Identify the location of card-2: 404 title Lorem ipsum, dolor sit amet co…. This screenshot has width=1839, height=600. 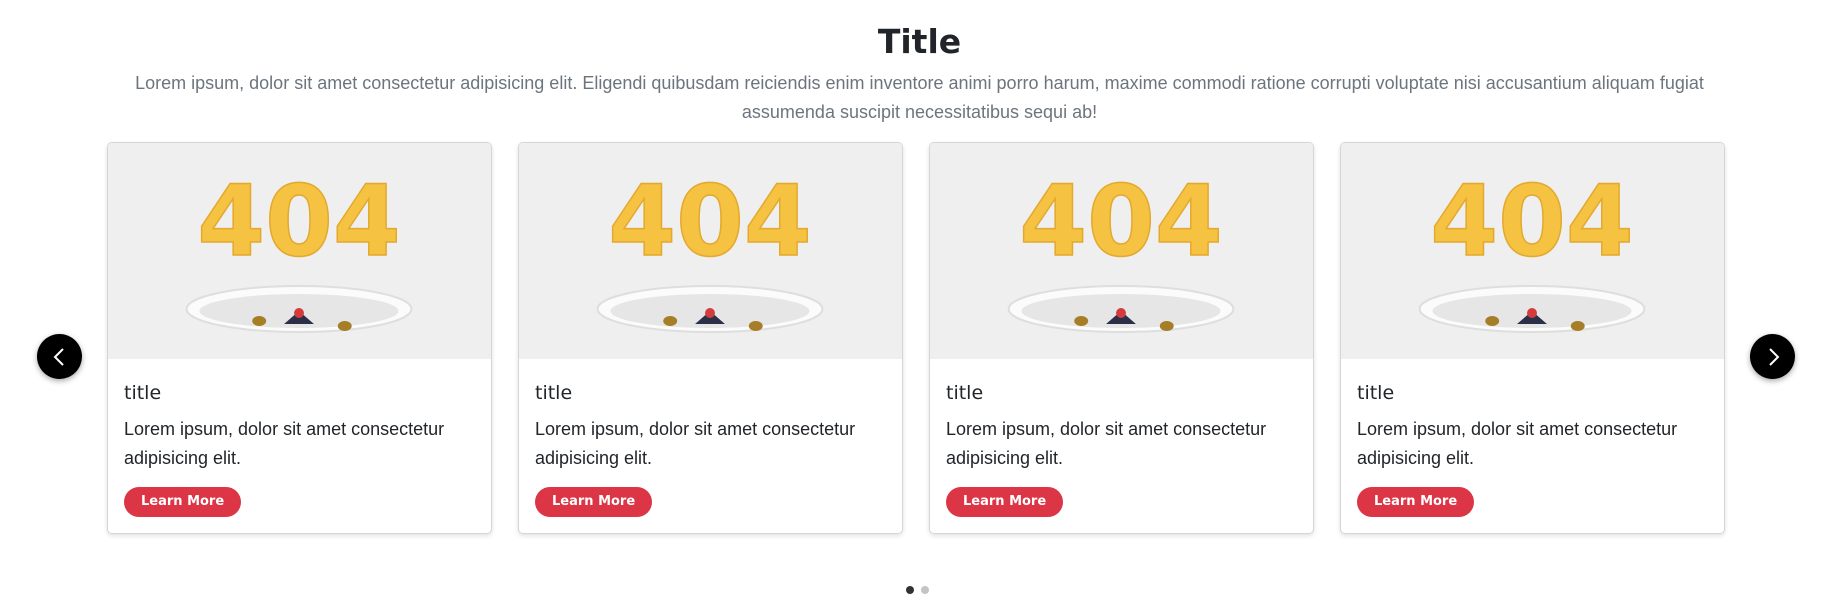
(710, 338).